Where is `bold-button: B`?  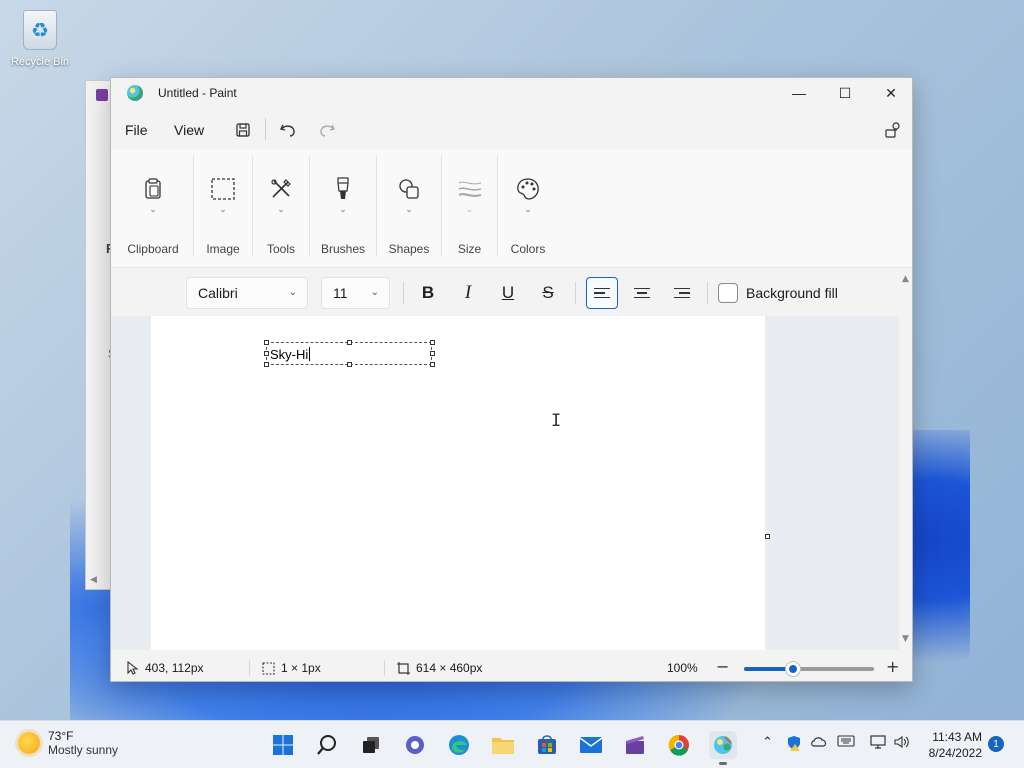
bold-button: B is located at coordinates (428, 293).